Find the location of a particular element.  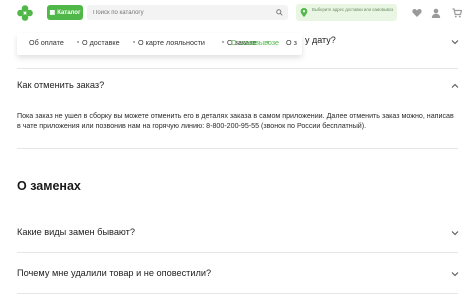

grid-icon: ▦ is located at coordinates (52, 13).